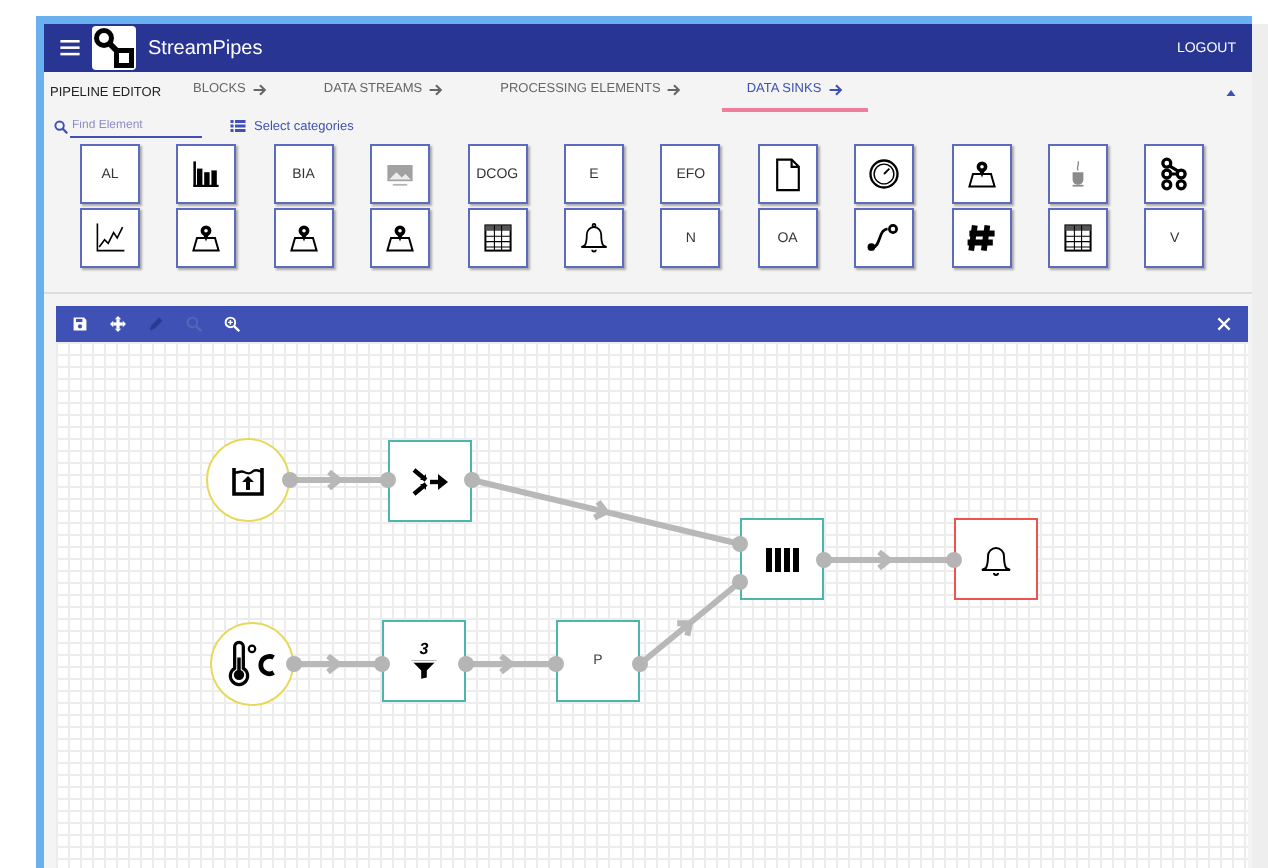 The image size is (1268, 868). I want to click on gauge-icon, so click(884, 174).